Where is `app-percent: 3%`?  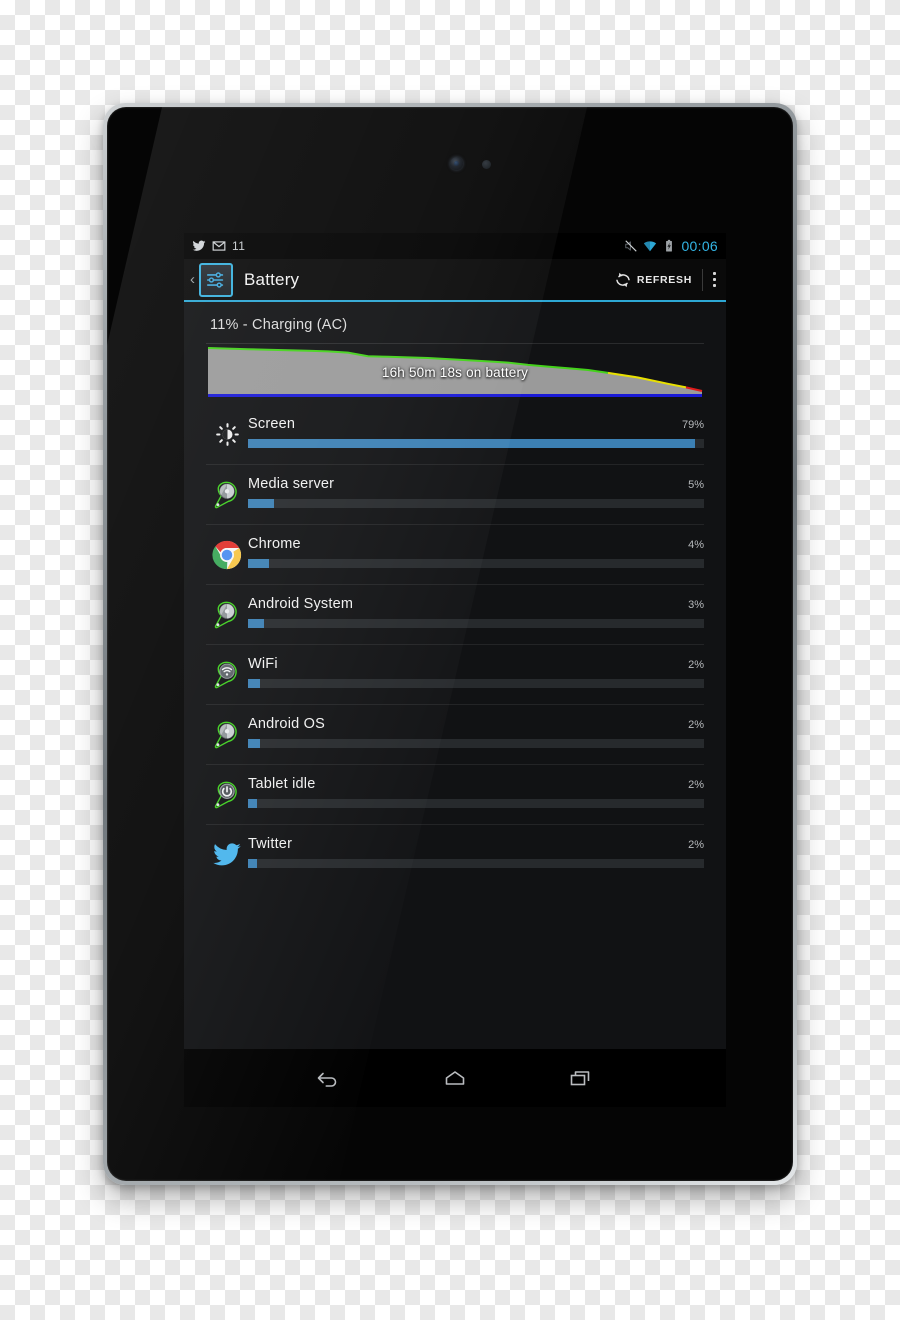 app-percent: 3% is located at coordinates (696, 605).